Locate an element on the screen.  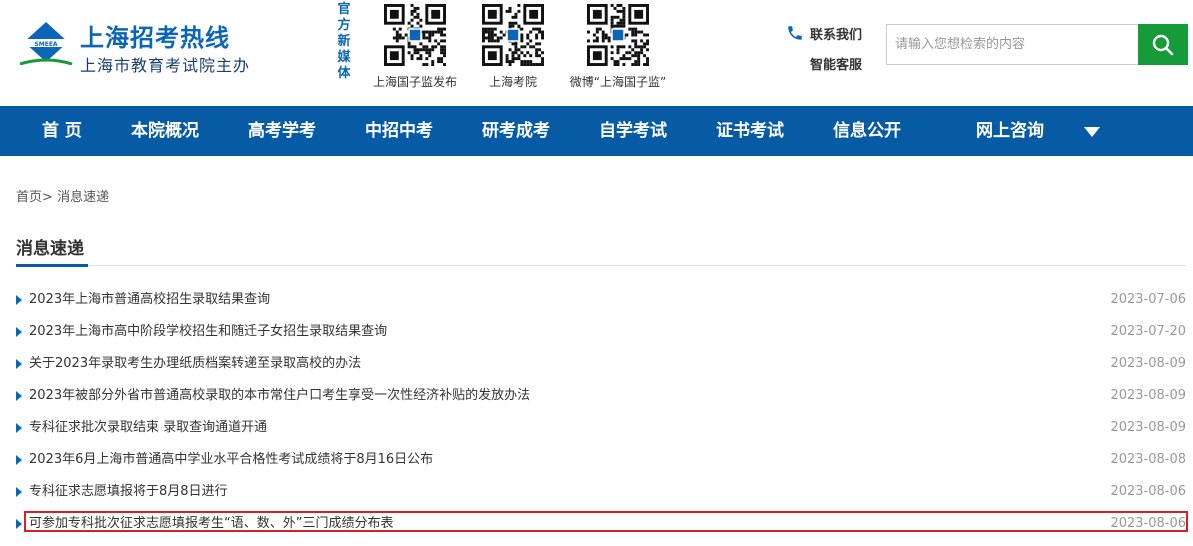
section-title-underline is located at coordinates (52, 265).